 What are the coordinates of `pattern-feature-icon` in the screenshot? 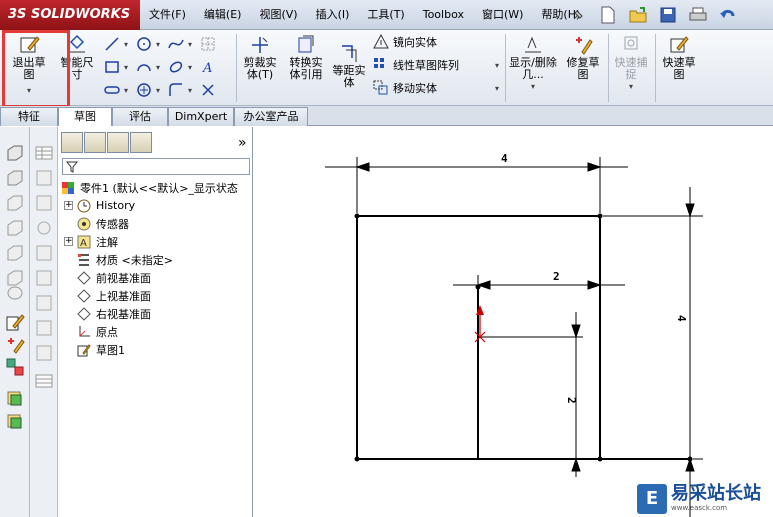 It's located at (44, 228).